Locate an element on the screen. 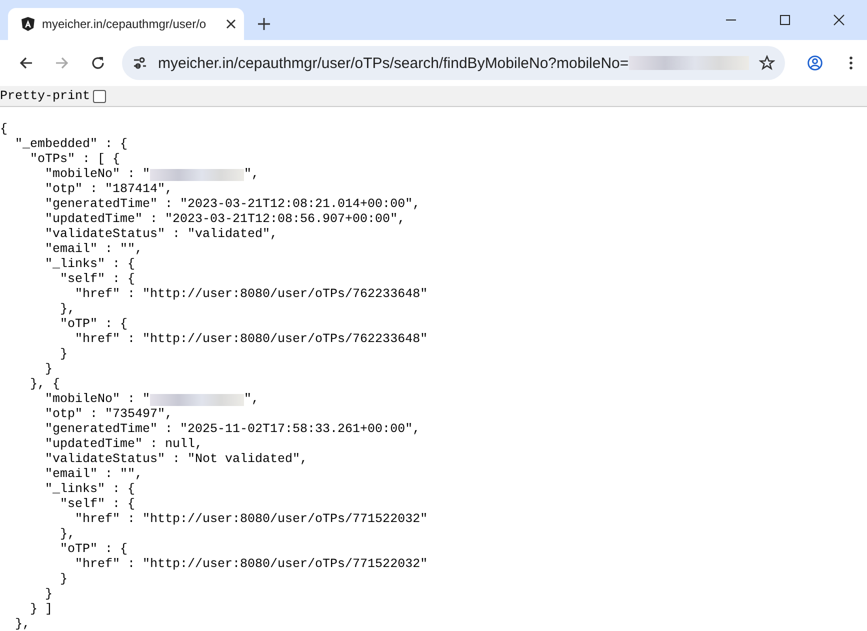 The width and height of the screenshot is (867, 631). back-arrow-icon is located at coordinates (26, 63).